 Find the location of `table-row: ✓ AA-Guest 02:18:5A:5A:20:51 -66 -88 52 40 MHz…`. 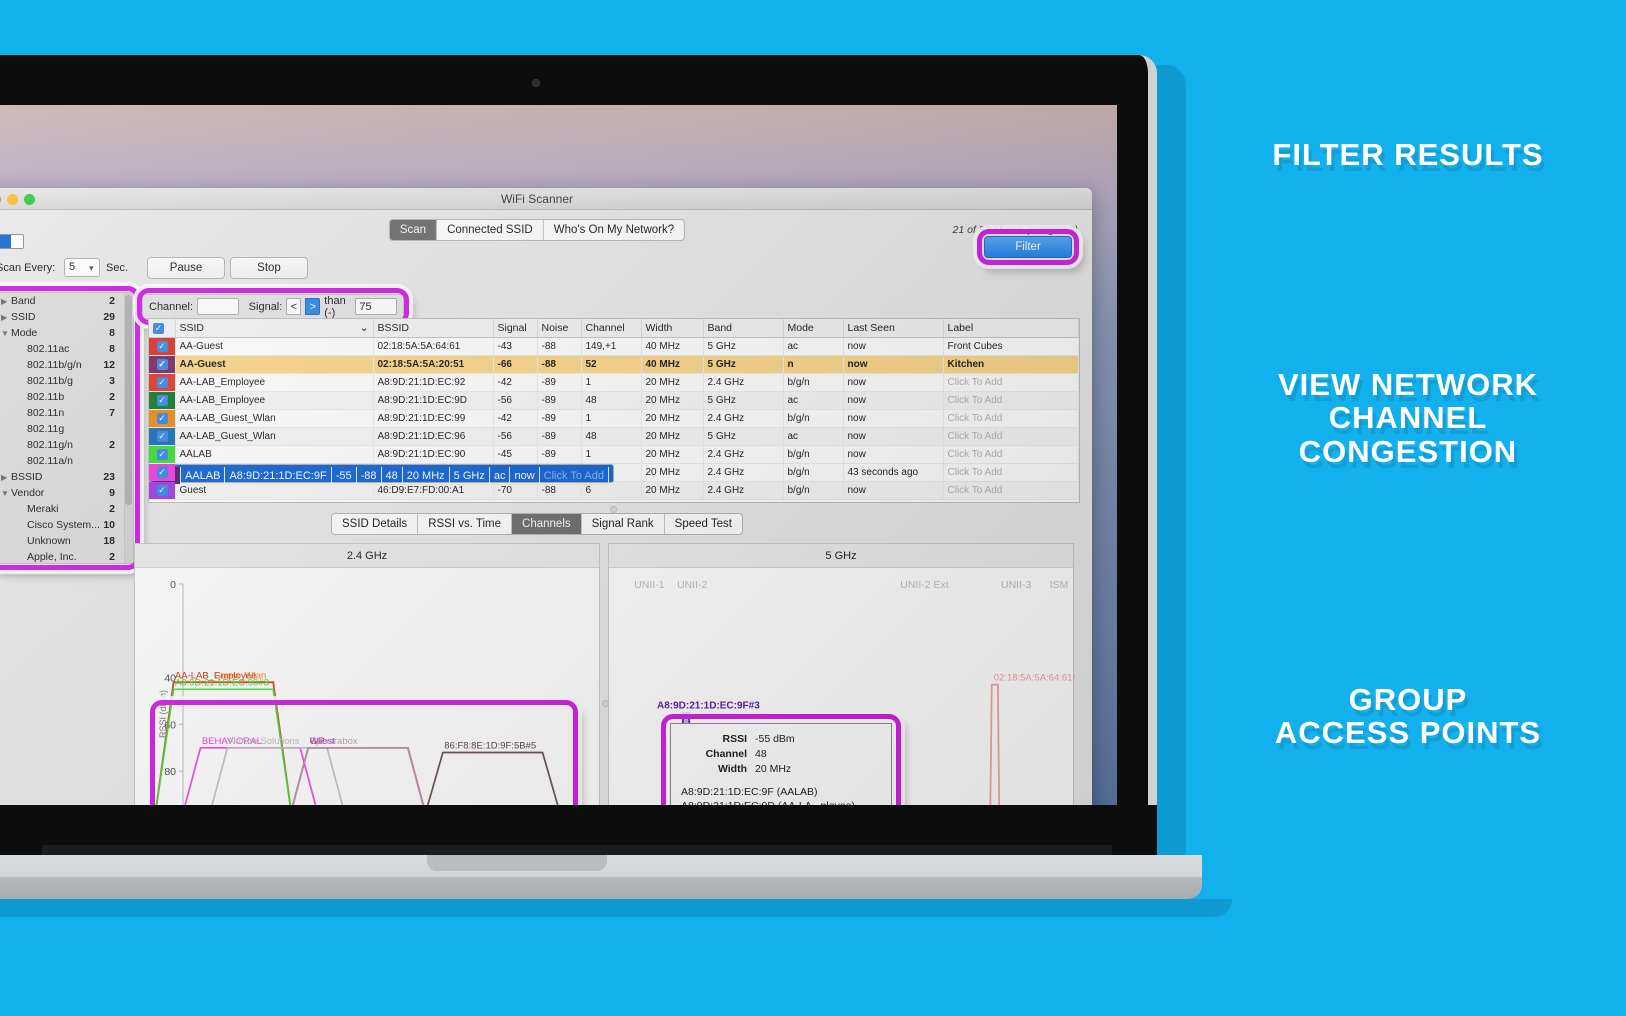

table-row: ✓ AA-Guest 02:18:5A:5A:20:51 -66 -88 52 40 MHz… is located at coordinates (614, 364).